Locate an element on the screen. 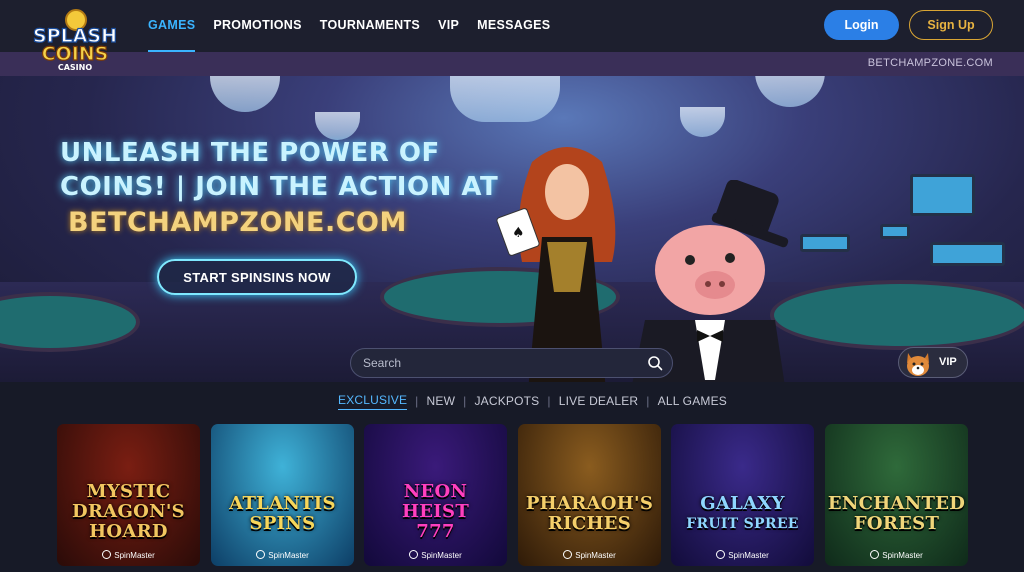 The width and height of the screenshot is (1024, 572). svg-text: COINS is located at coordinates (75, 54).